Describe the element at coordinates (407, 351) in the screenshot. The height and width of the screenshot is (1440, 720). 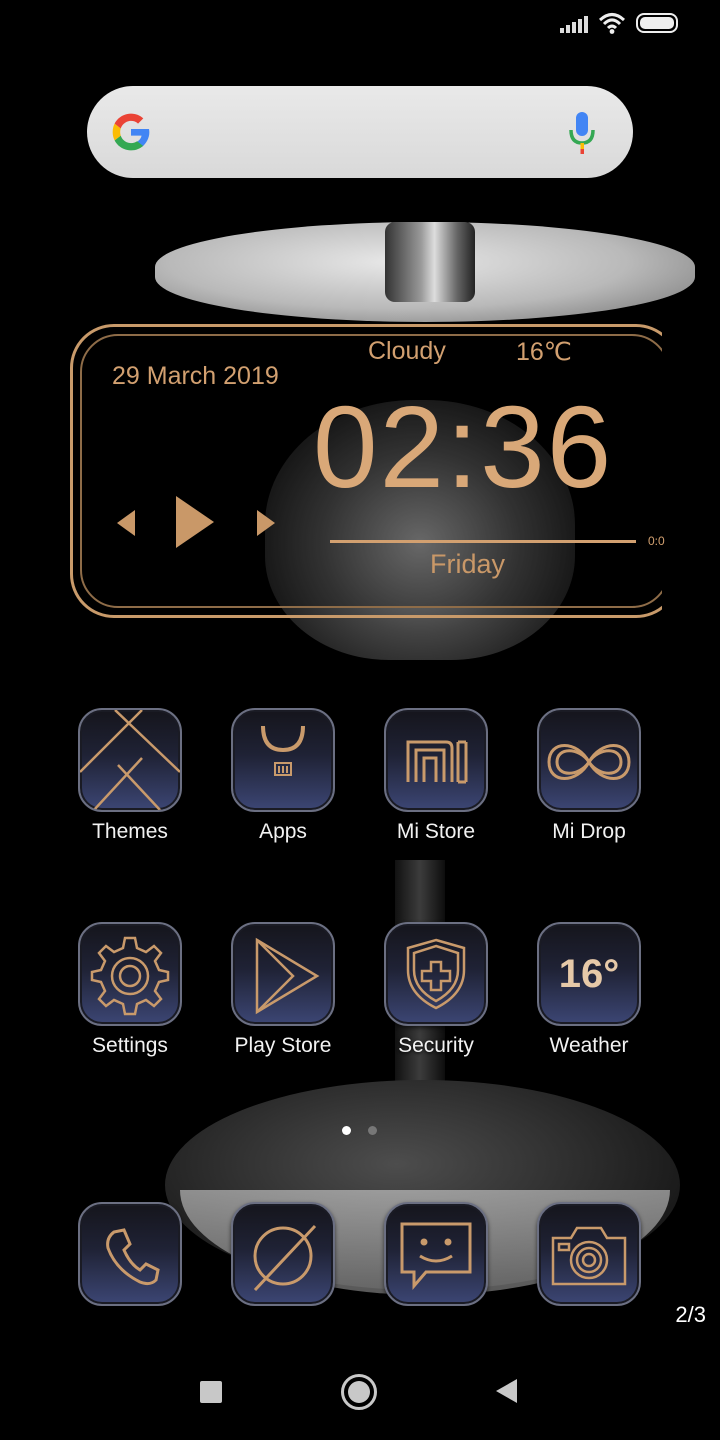
I see `widget-weather-condition: Cloudy` at that location.